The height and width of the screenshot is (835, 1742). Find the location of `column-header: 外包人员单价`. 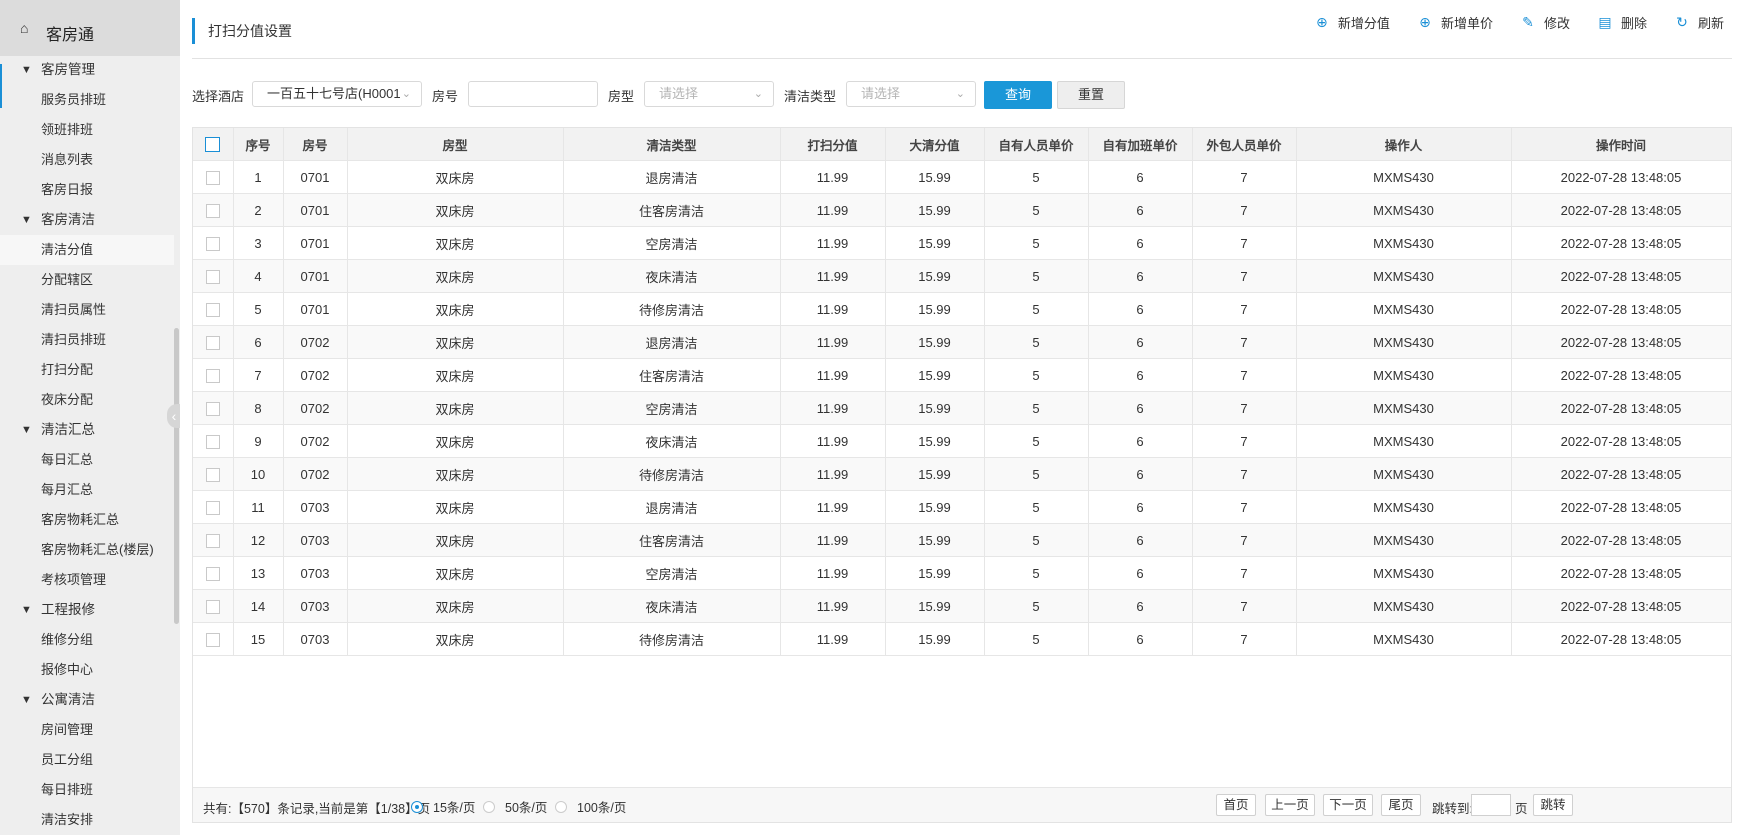

column-header: 外包人员单价 is located at coordinates (1244, 144).